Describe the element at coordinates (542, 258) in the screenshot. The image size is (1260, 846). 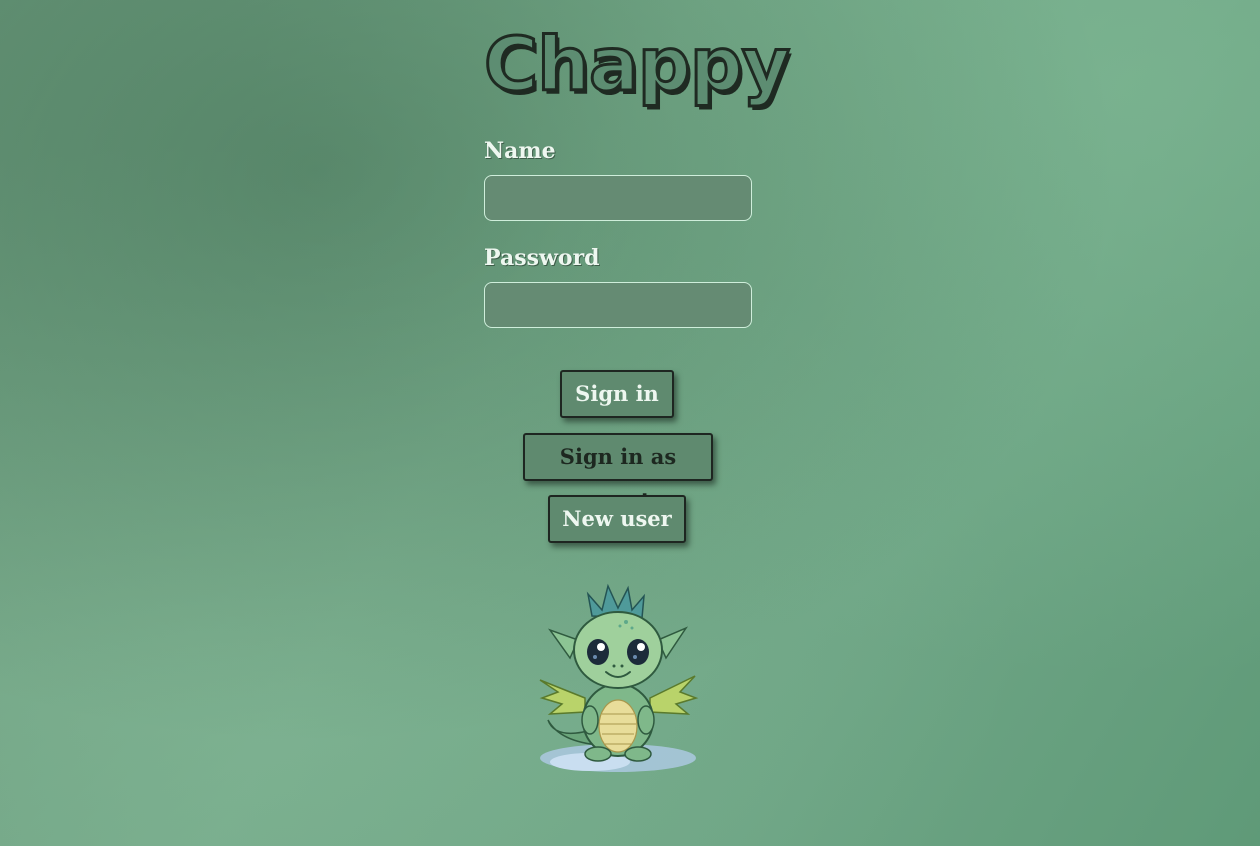
I see `password-label: Password` at that location.